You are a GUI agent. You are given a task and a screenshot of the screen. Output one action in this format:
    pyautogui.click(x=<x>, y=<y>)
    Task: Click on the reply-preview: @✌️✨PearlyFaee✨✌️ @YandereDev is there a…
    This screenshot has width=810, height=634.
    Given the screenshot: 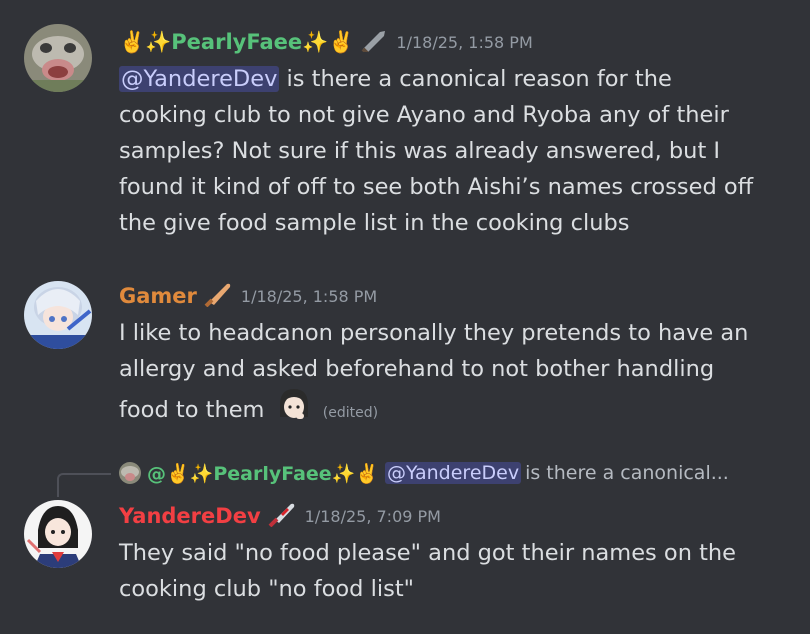 What is the action you would take?
    pyautogui.click(x=424, y=473)
    